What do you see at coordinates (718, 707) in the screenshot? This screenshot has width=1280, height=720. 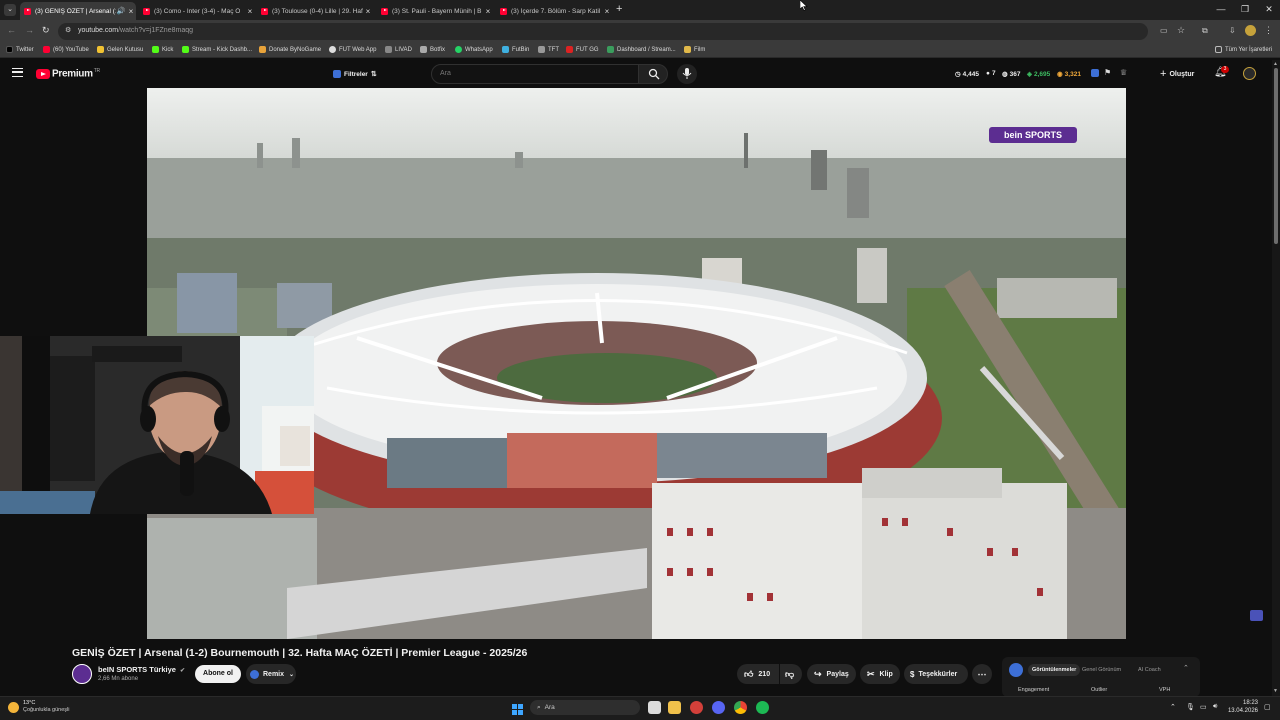 I see `discord-icon` at bounding box center [718, 707].